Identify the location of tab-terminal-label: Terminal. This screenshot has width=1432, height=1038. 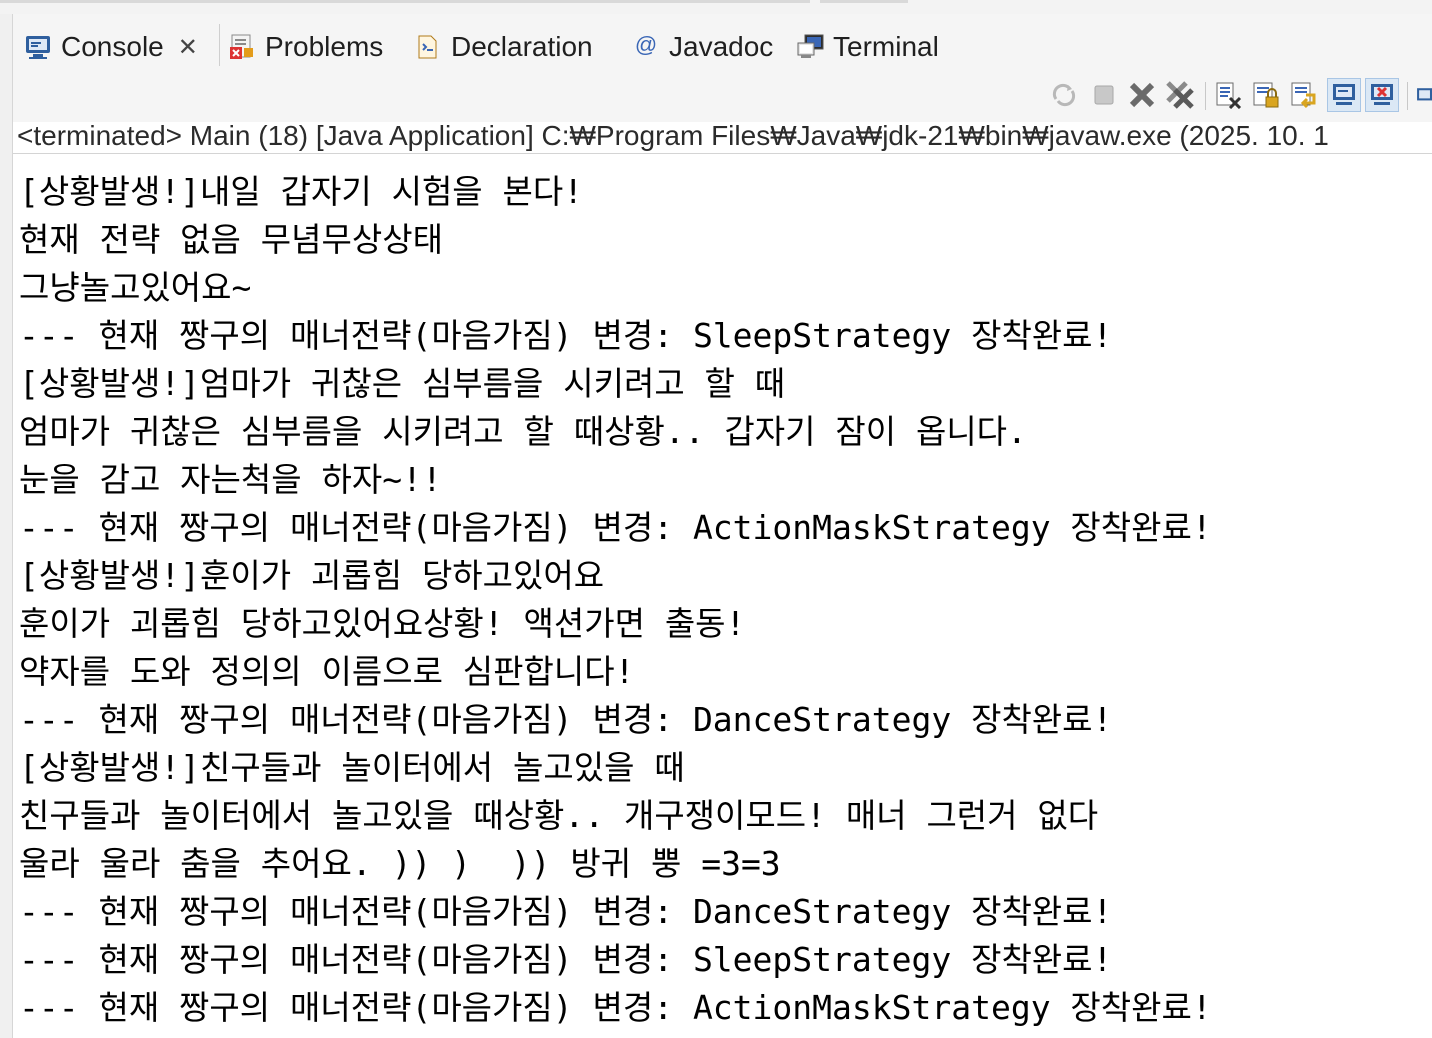
(886, 46).